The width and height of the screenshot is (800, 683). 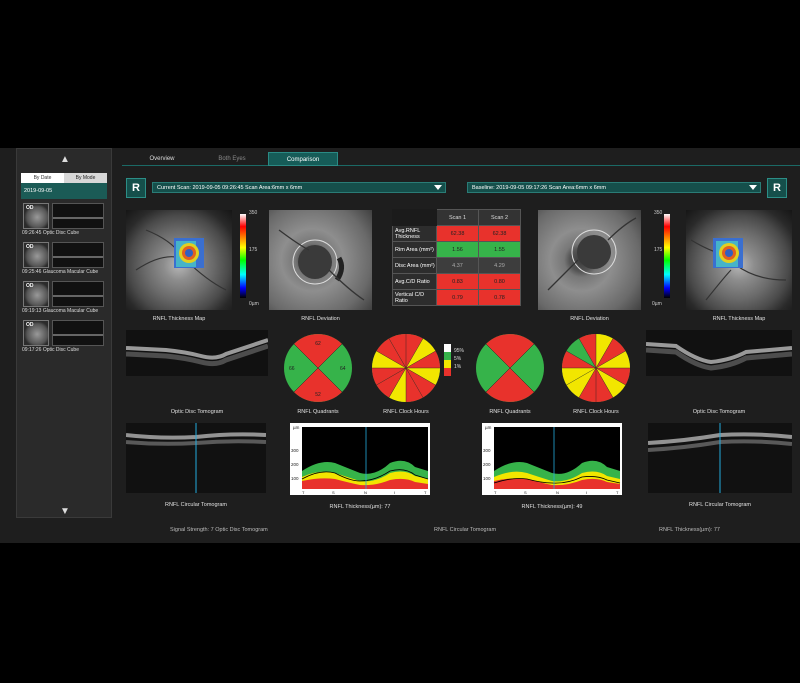 I want to click on caption-quadrants-baseline: RNFL Quadrants, so click(x=510, y=412).